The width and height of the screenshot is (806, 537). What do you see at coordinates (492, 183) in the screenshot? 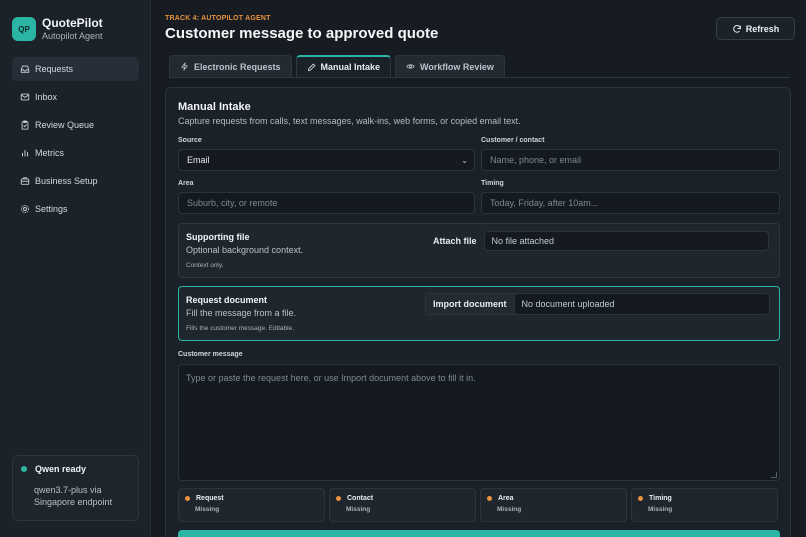
I see `timing-label: Timing` at bounding box center [492, 183].